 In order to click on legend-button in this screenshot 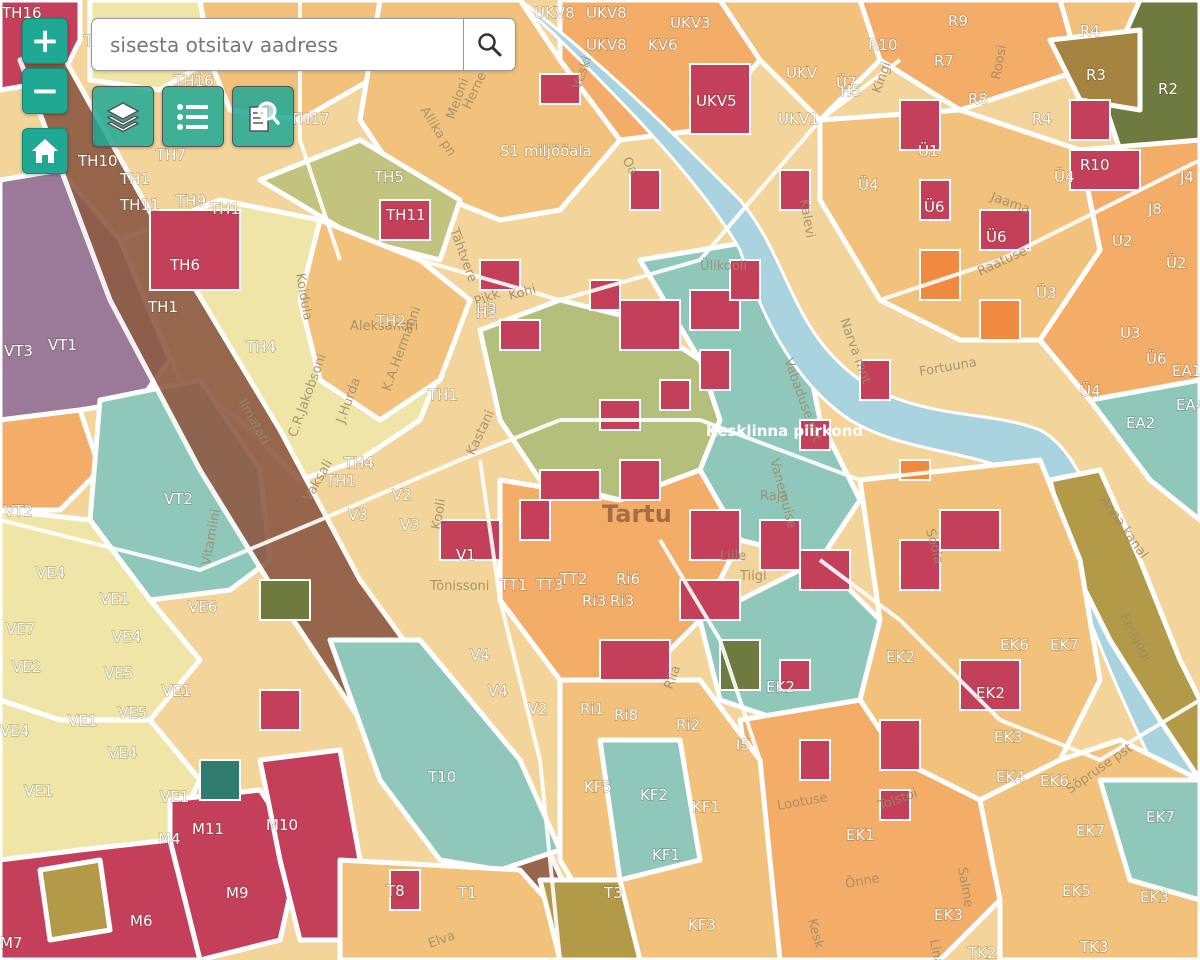, I will do `click(193, 116)`.